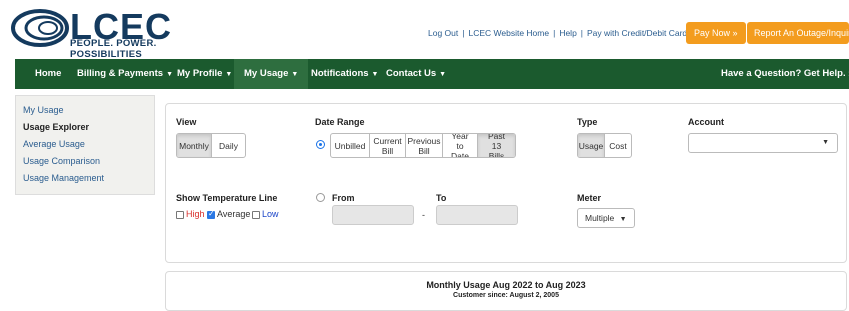 This screenshot has width=849, height=311. Describe the element at coordinates (320, 197) in the screenshot. I see `custom-range-radio` at that location.